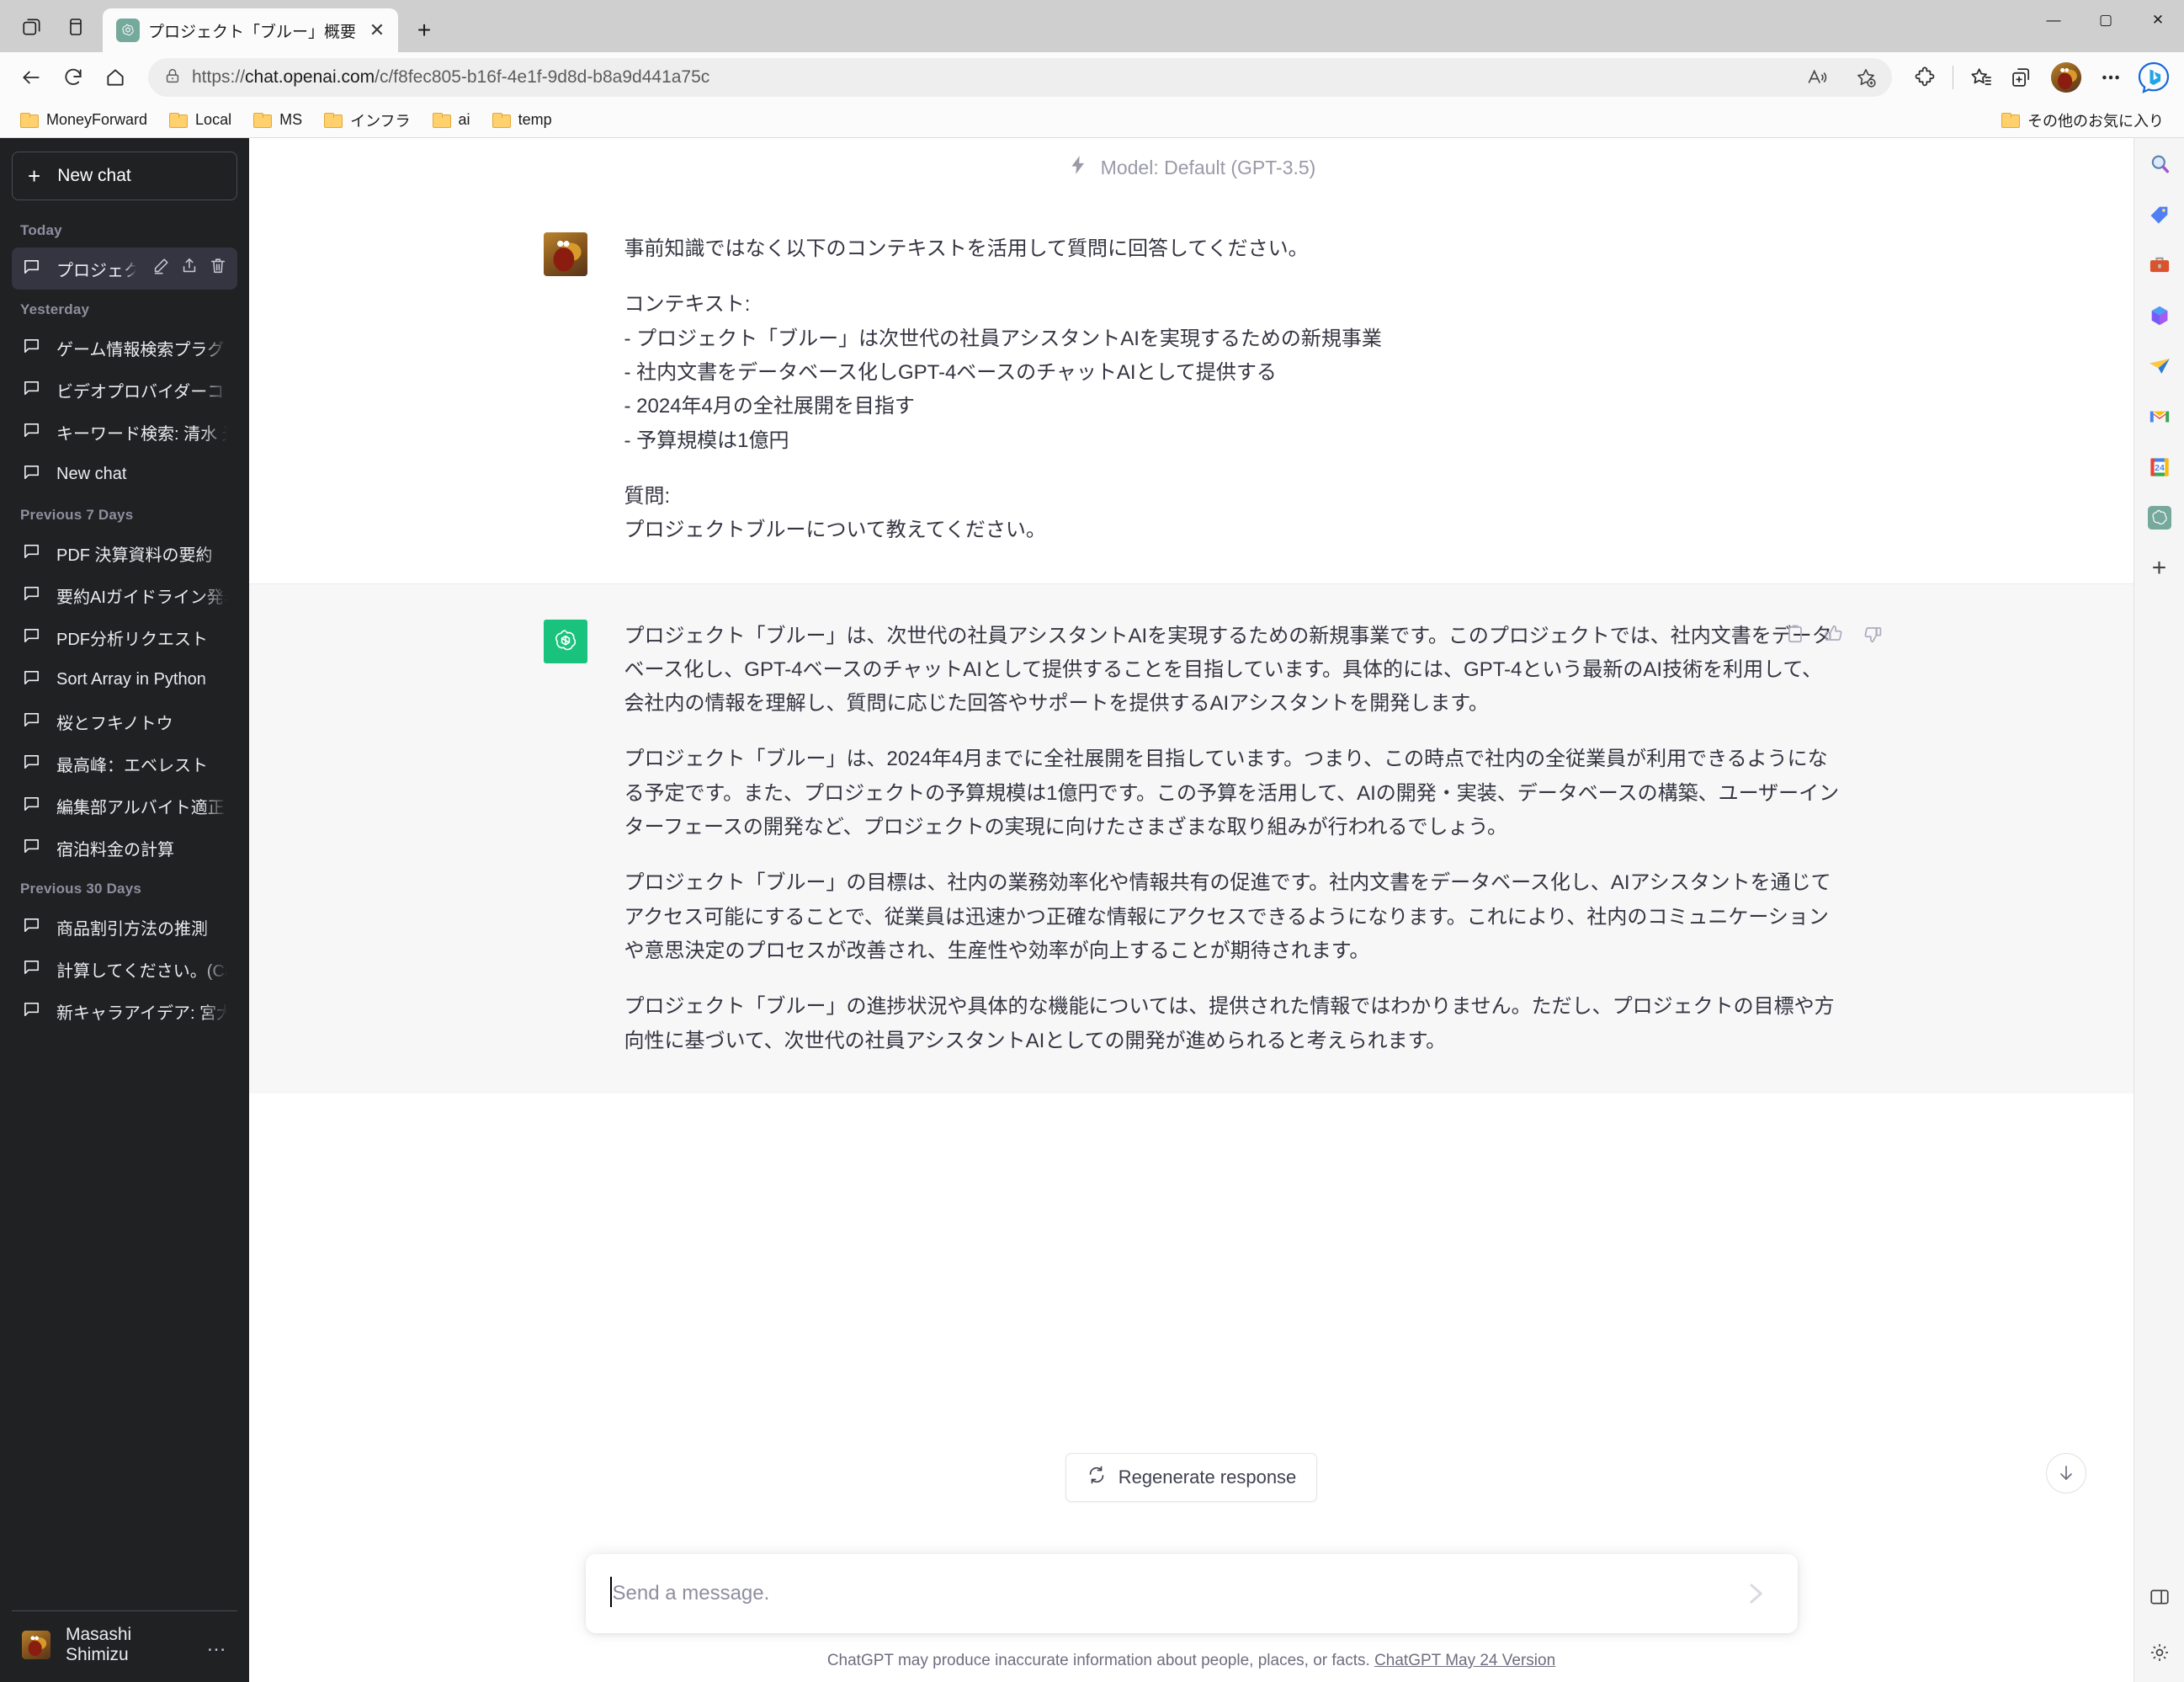 This screenshot has height=1682, width=2184. What do you see at coordinates (1464, 1660) in the screenshot?
I see `version-link: ChatGPT May 24 Version` at bounding box center [1464, 1660].